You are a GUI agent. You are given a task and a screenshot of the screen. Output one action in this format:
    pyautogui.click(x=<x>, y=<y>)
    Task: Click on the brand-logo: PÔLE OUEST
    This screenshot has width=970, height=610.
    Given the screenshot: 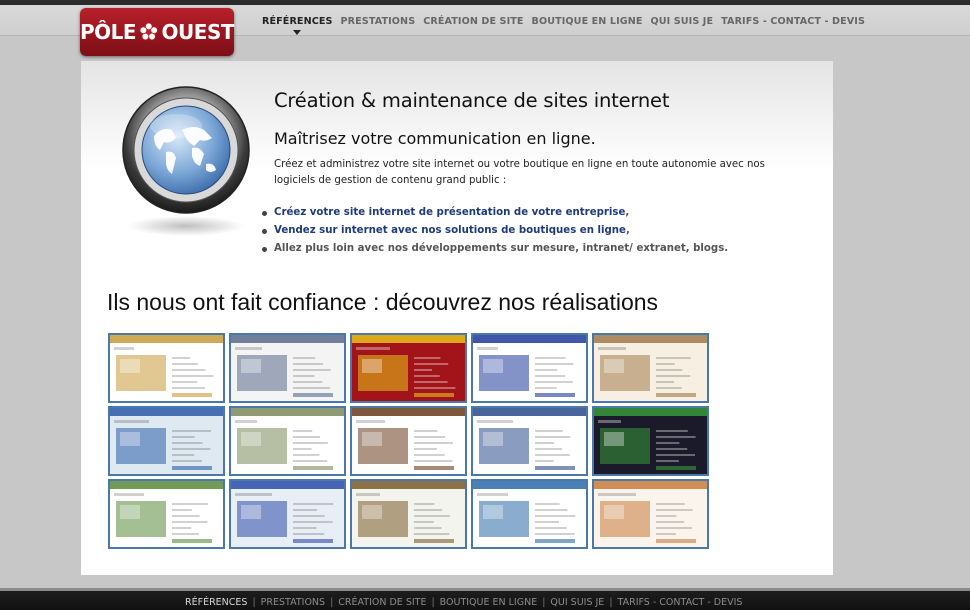 What is the action you would take?
    pyautogui.click(x=157, y=32)
    